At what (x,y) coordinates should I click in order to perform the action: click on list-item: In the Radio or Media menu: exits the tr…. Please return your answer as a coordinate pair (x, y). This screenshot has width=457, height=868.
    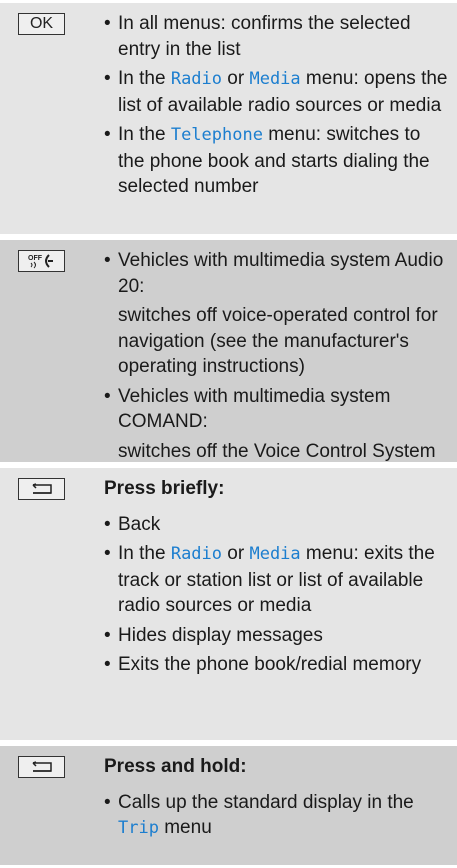
    Looking at the image, I should click on (276, 580).